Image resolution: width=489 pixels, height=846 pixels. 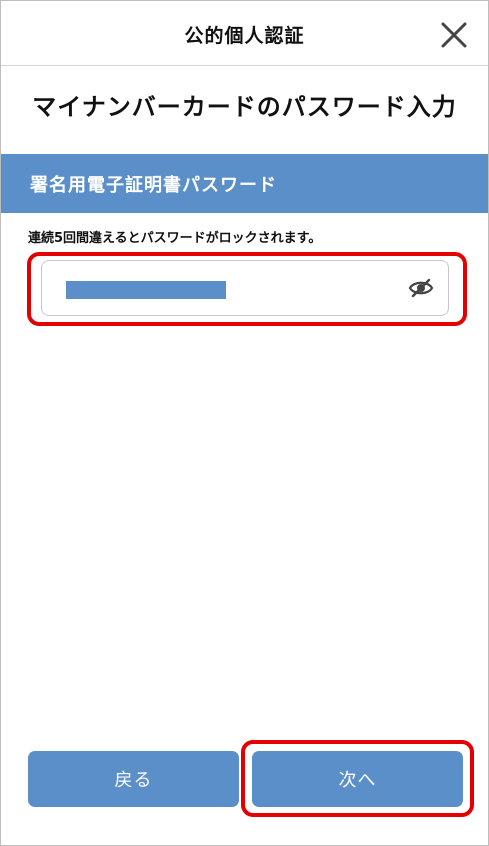 I want to click on lock-warning-text: 連続5回間違えるとパスワードがロックされます。, so click(x=175, y=238).